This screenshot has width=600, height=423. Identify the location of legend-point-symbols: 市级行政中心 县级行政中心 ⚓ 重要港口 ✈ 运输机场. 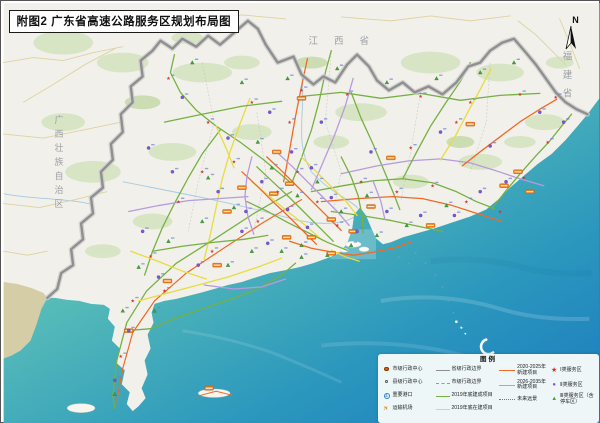
(408, 390).